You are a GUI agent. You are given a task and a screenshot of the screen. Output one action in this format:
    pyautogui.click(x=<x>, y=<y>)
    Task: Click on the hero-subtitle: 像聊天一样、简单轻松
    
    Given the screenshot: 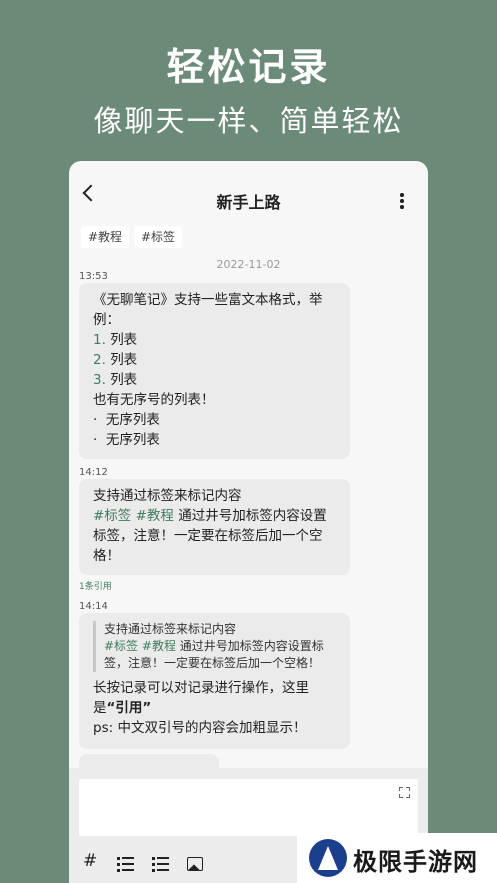 What is the action you would take?
    pyautogui.click(x=248, y=121)
    